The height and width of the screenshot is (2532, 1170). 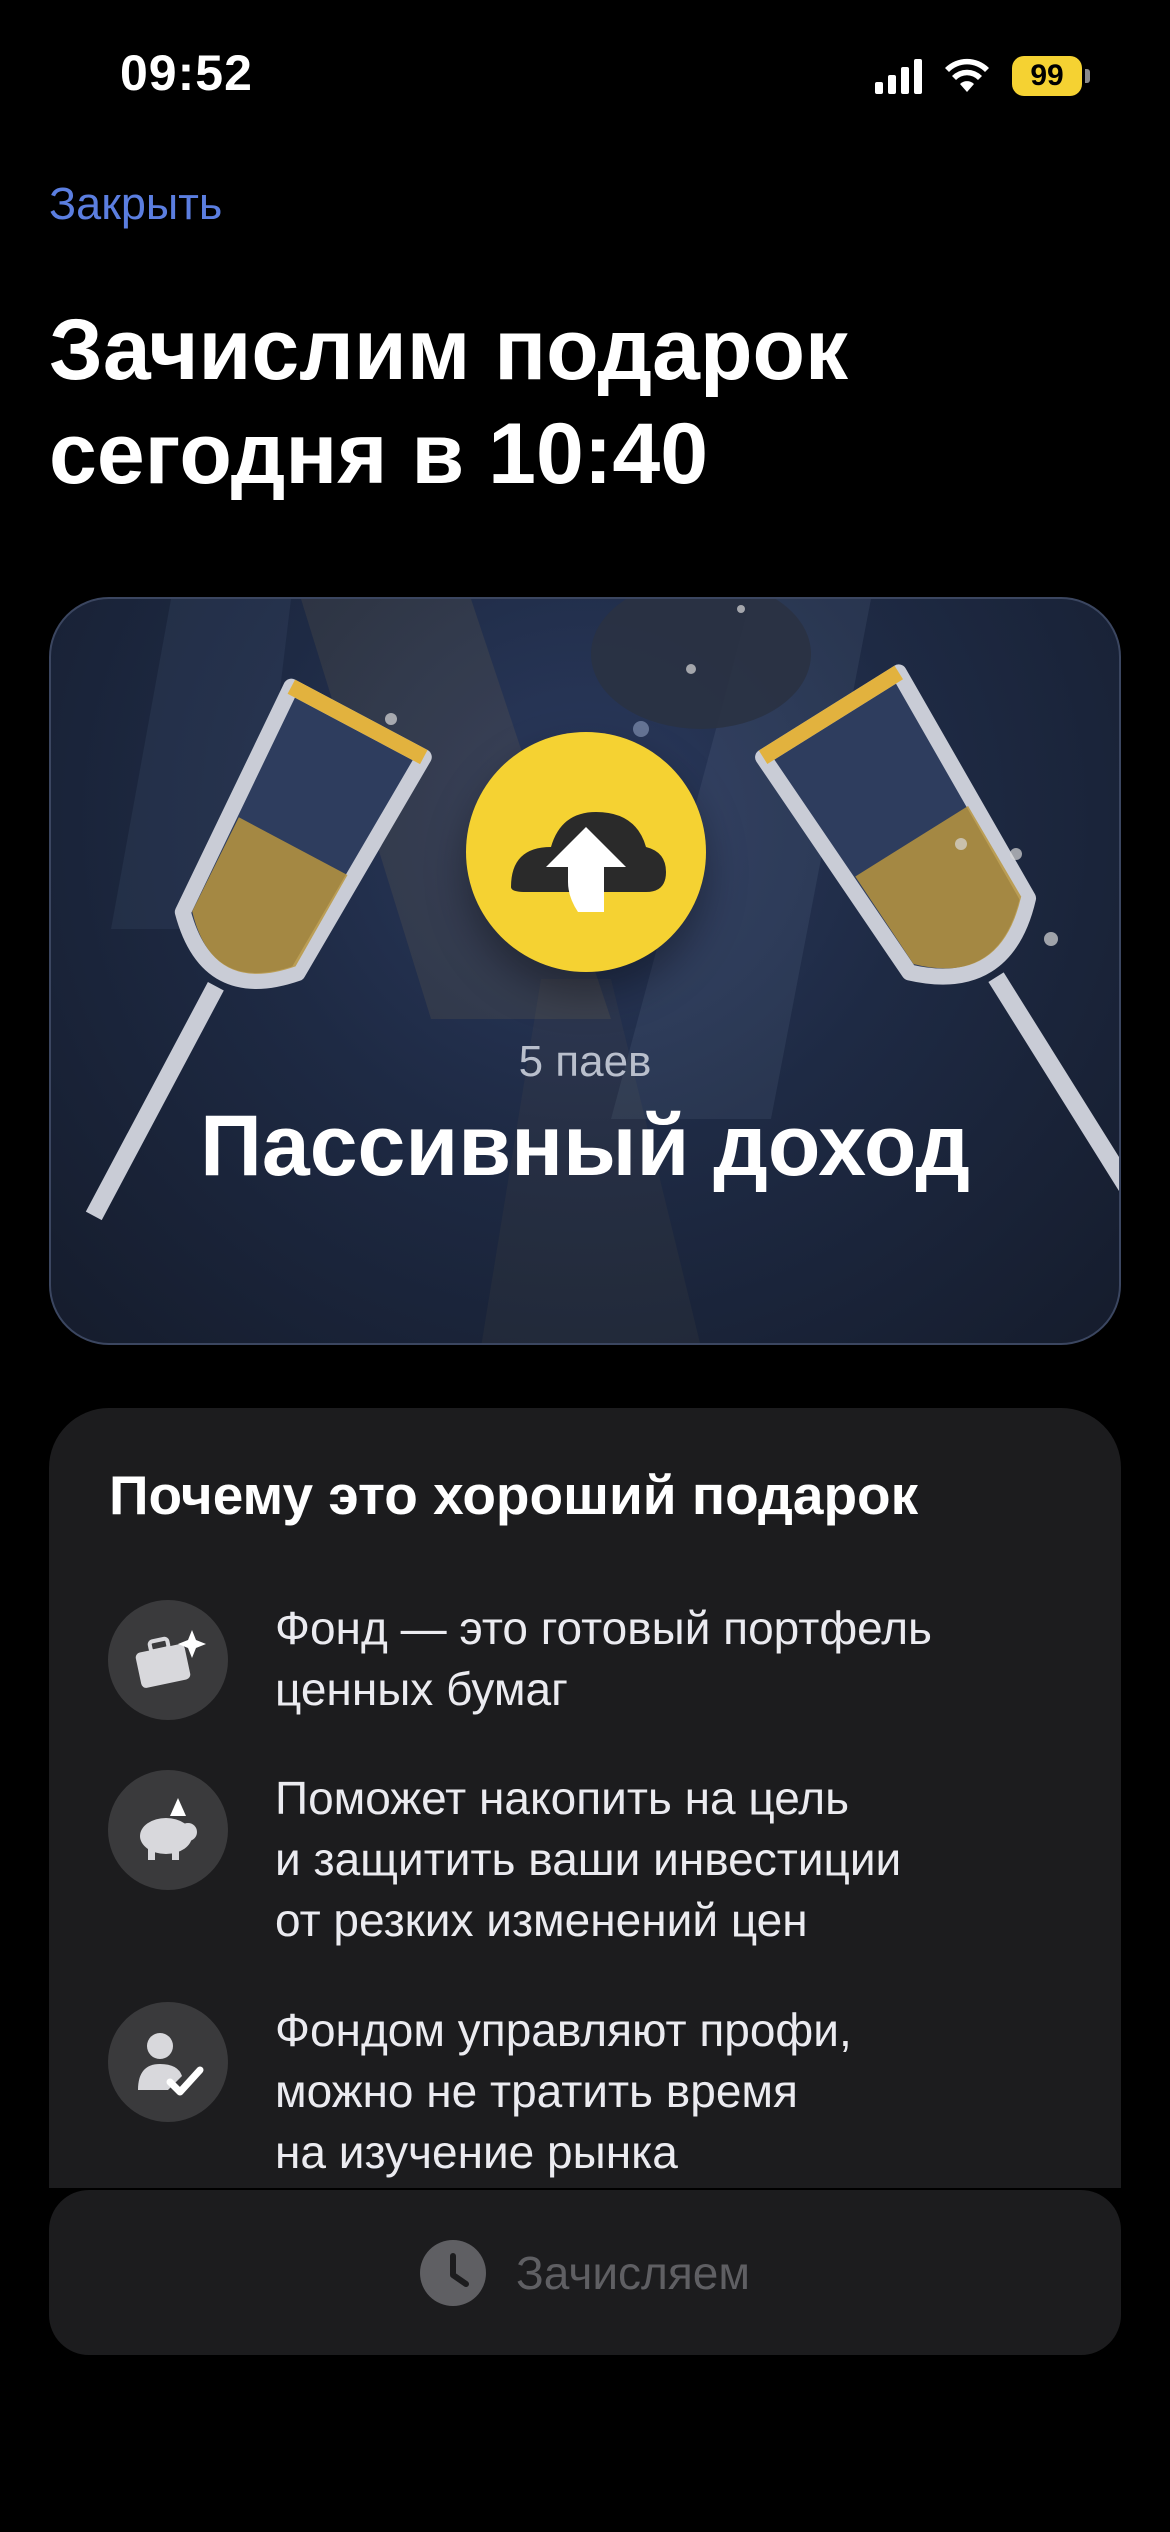 I want to click on wifi-icon, so click(x=967, y=75).